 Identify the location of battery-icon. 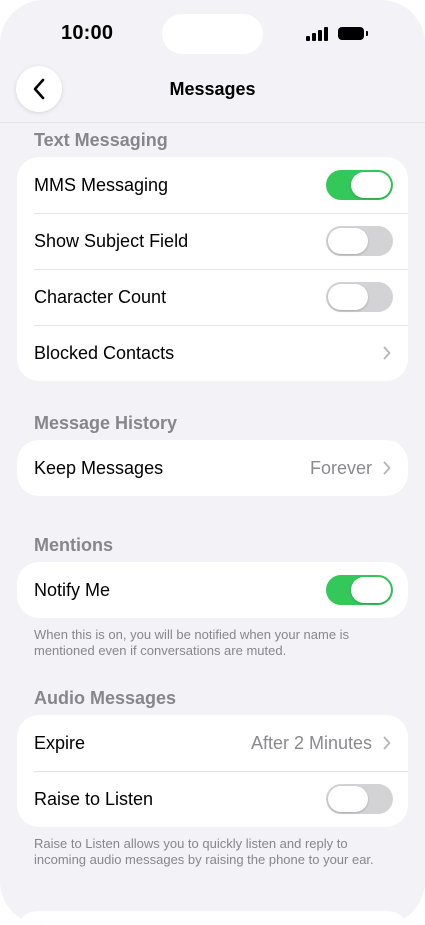
(351, 33).